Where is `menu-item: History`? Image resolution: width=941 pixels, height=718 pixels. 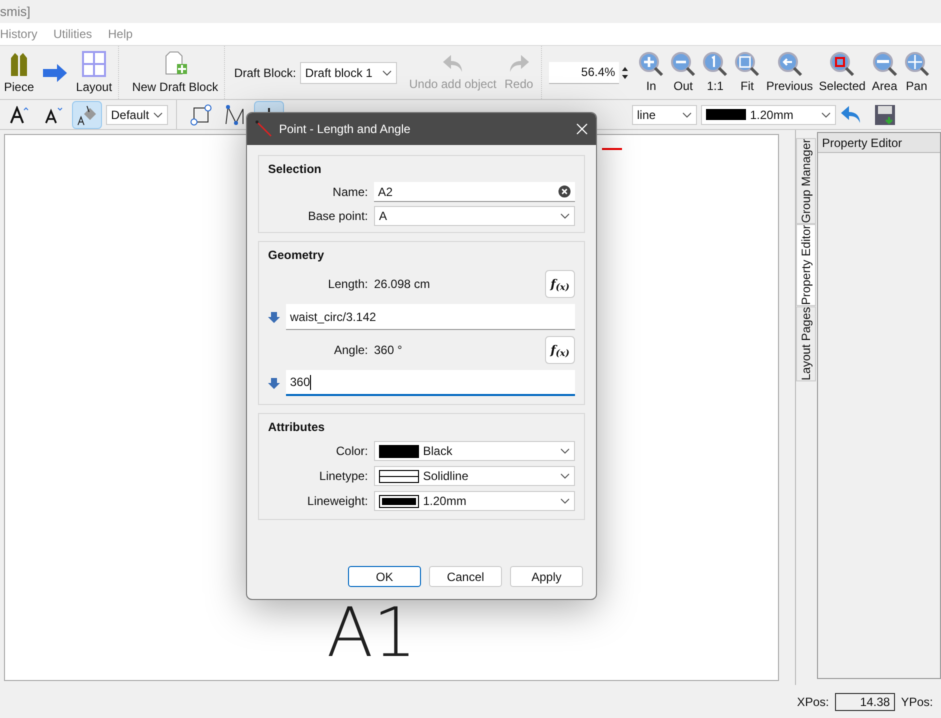 menu-item: History is located at coordinates (19, 34).